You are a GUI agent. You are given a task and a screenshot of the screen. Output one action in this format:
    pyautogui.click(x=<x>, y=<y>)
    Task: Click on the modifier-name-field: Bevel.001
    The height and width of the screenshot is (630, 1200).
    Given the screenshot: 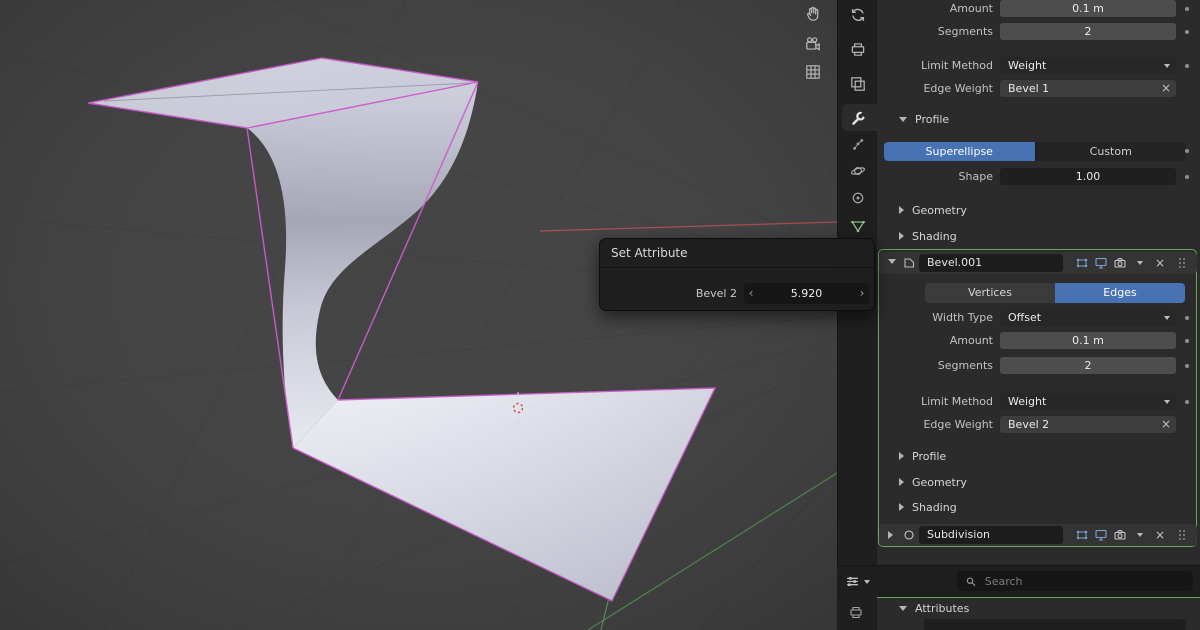 What is the action you would take?
    pyautogui.click(x=991, y=263)
    